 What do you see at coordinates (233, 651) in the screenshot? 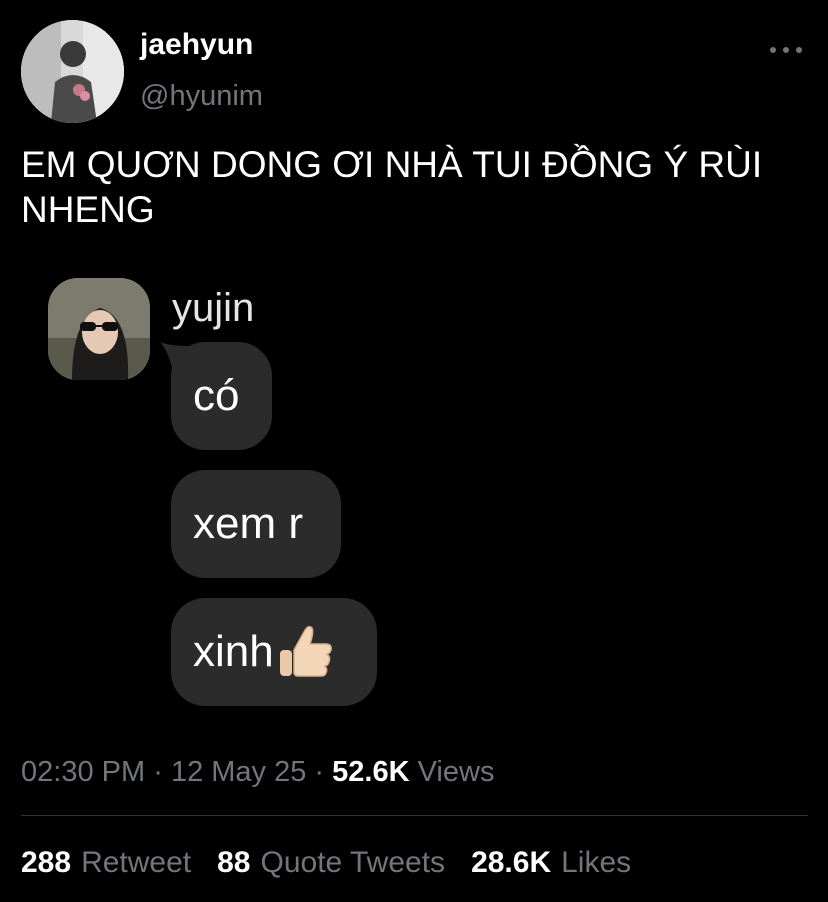
I see `chat-message-text: xinh` at bounding box center [233, 651].